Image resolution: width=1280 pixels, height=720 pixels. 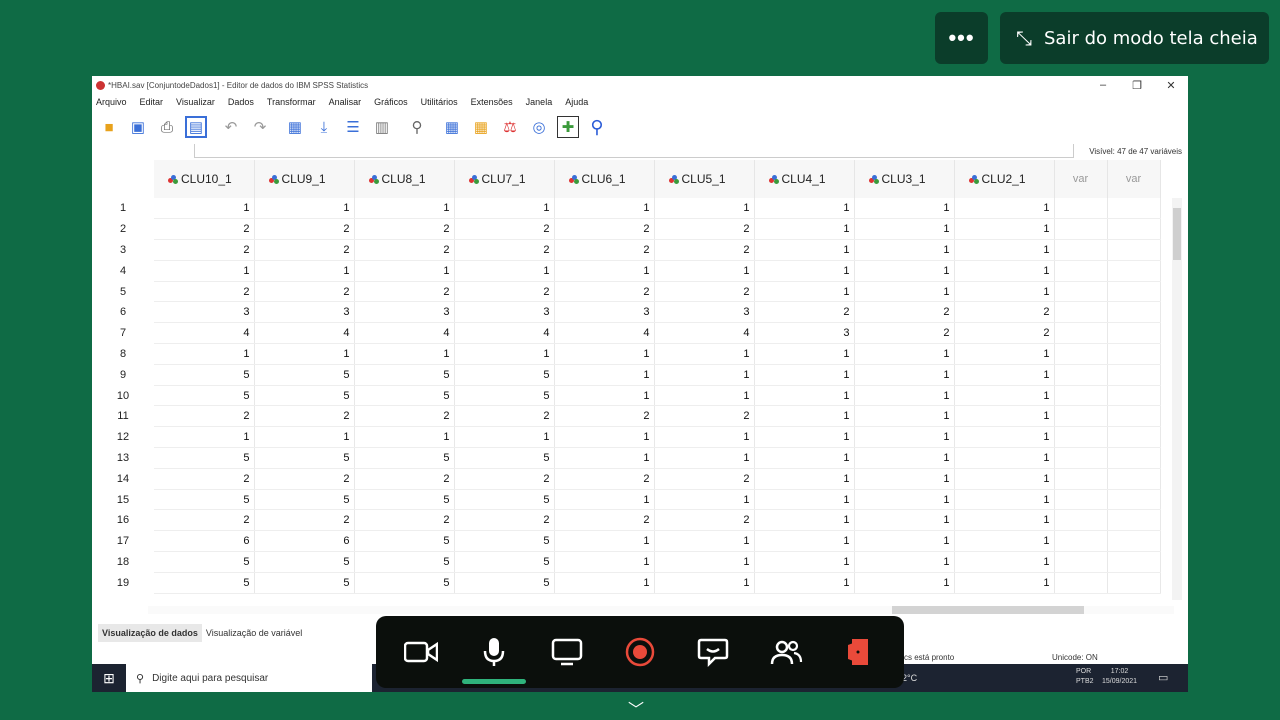 I want to click on windows-start-icon: ⊞, so click(x=109, y=678).